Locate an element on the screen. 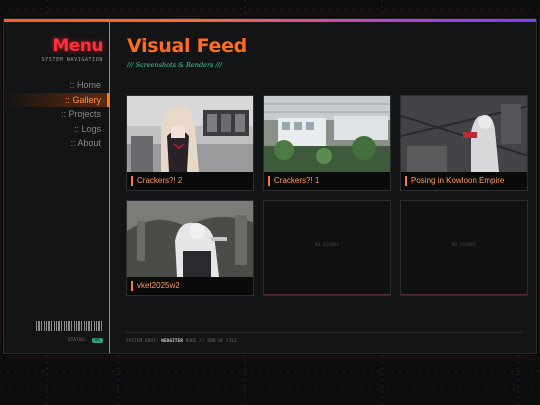 The image size is (540, 405). menu-title: Menu is located at coordinates (77, 46).